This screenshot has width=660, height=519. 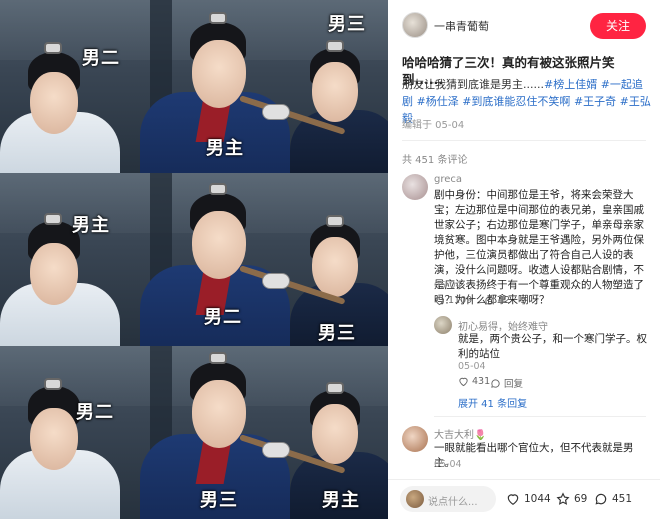 I want to click on hashtag-link: #榜上佳婿, so click(x=570, y=84).